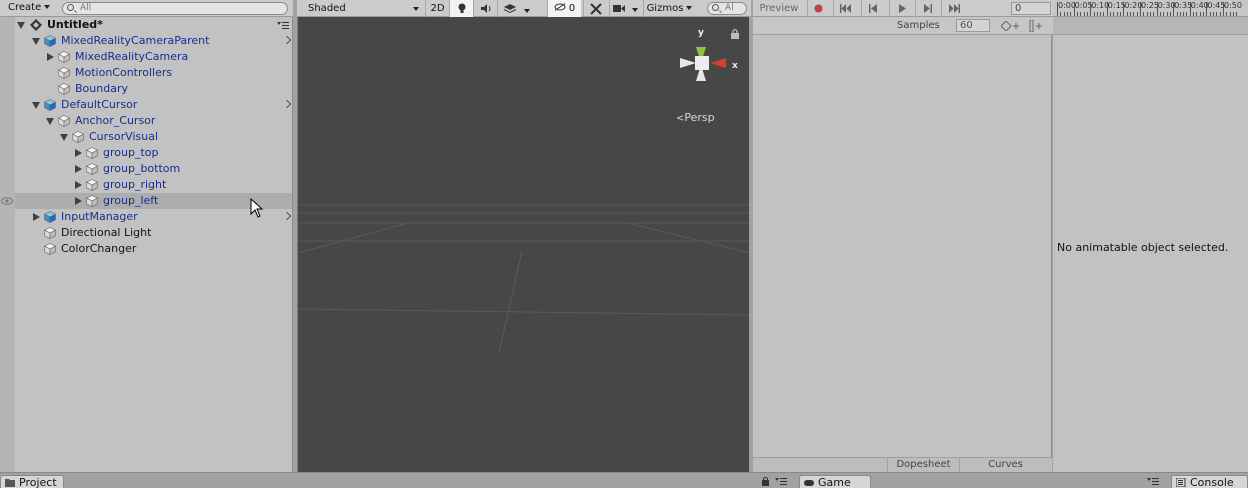 This screenshot has height=488, width=1248. Describe the element at coordinates (25, 7) in the screenshot. I see `create-label: Create` at that location.